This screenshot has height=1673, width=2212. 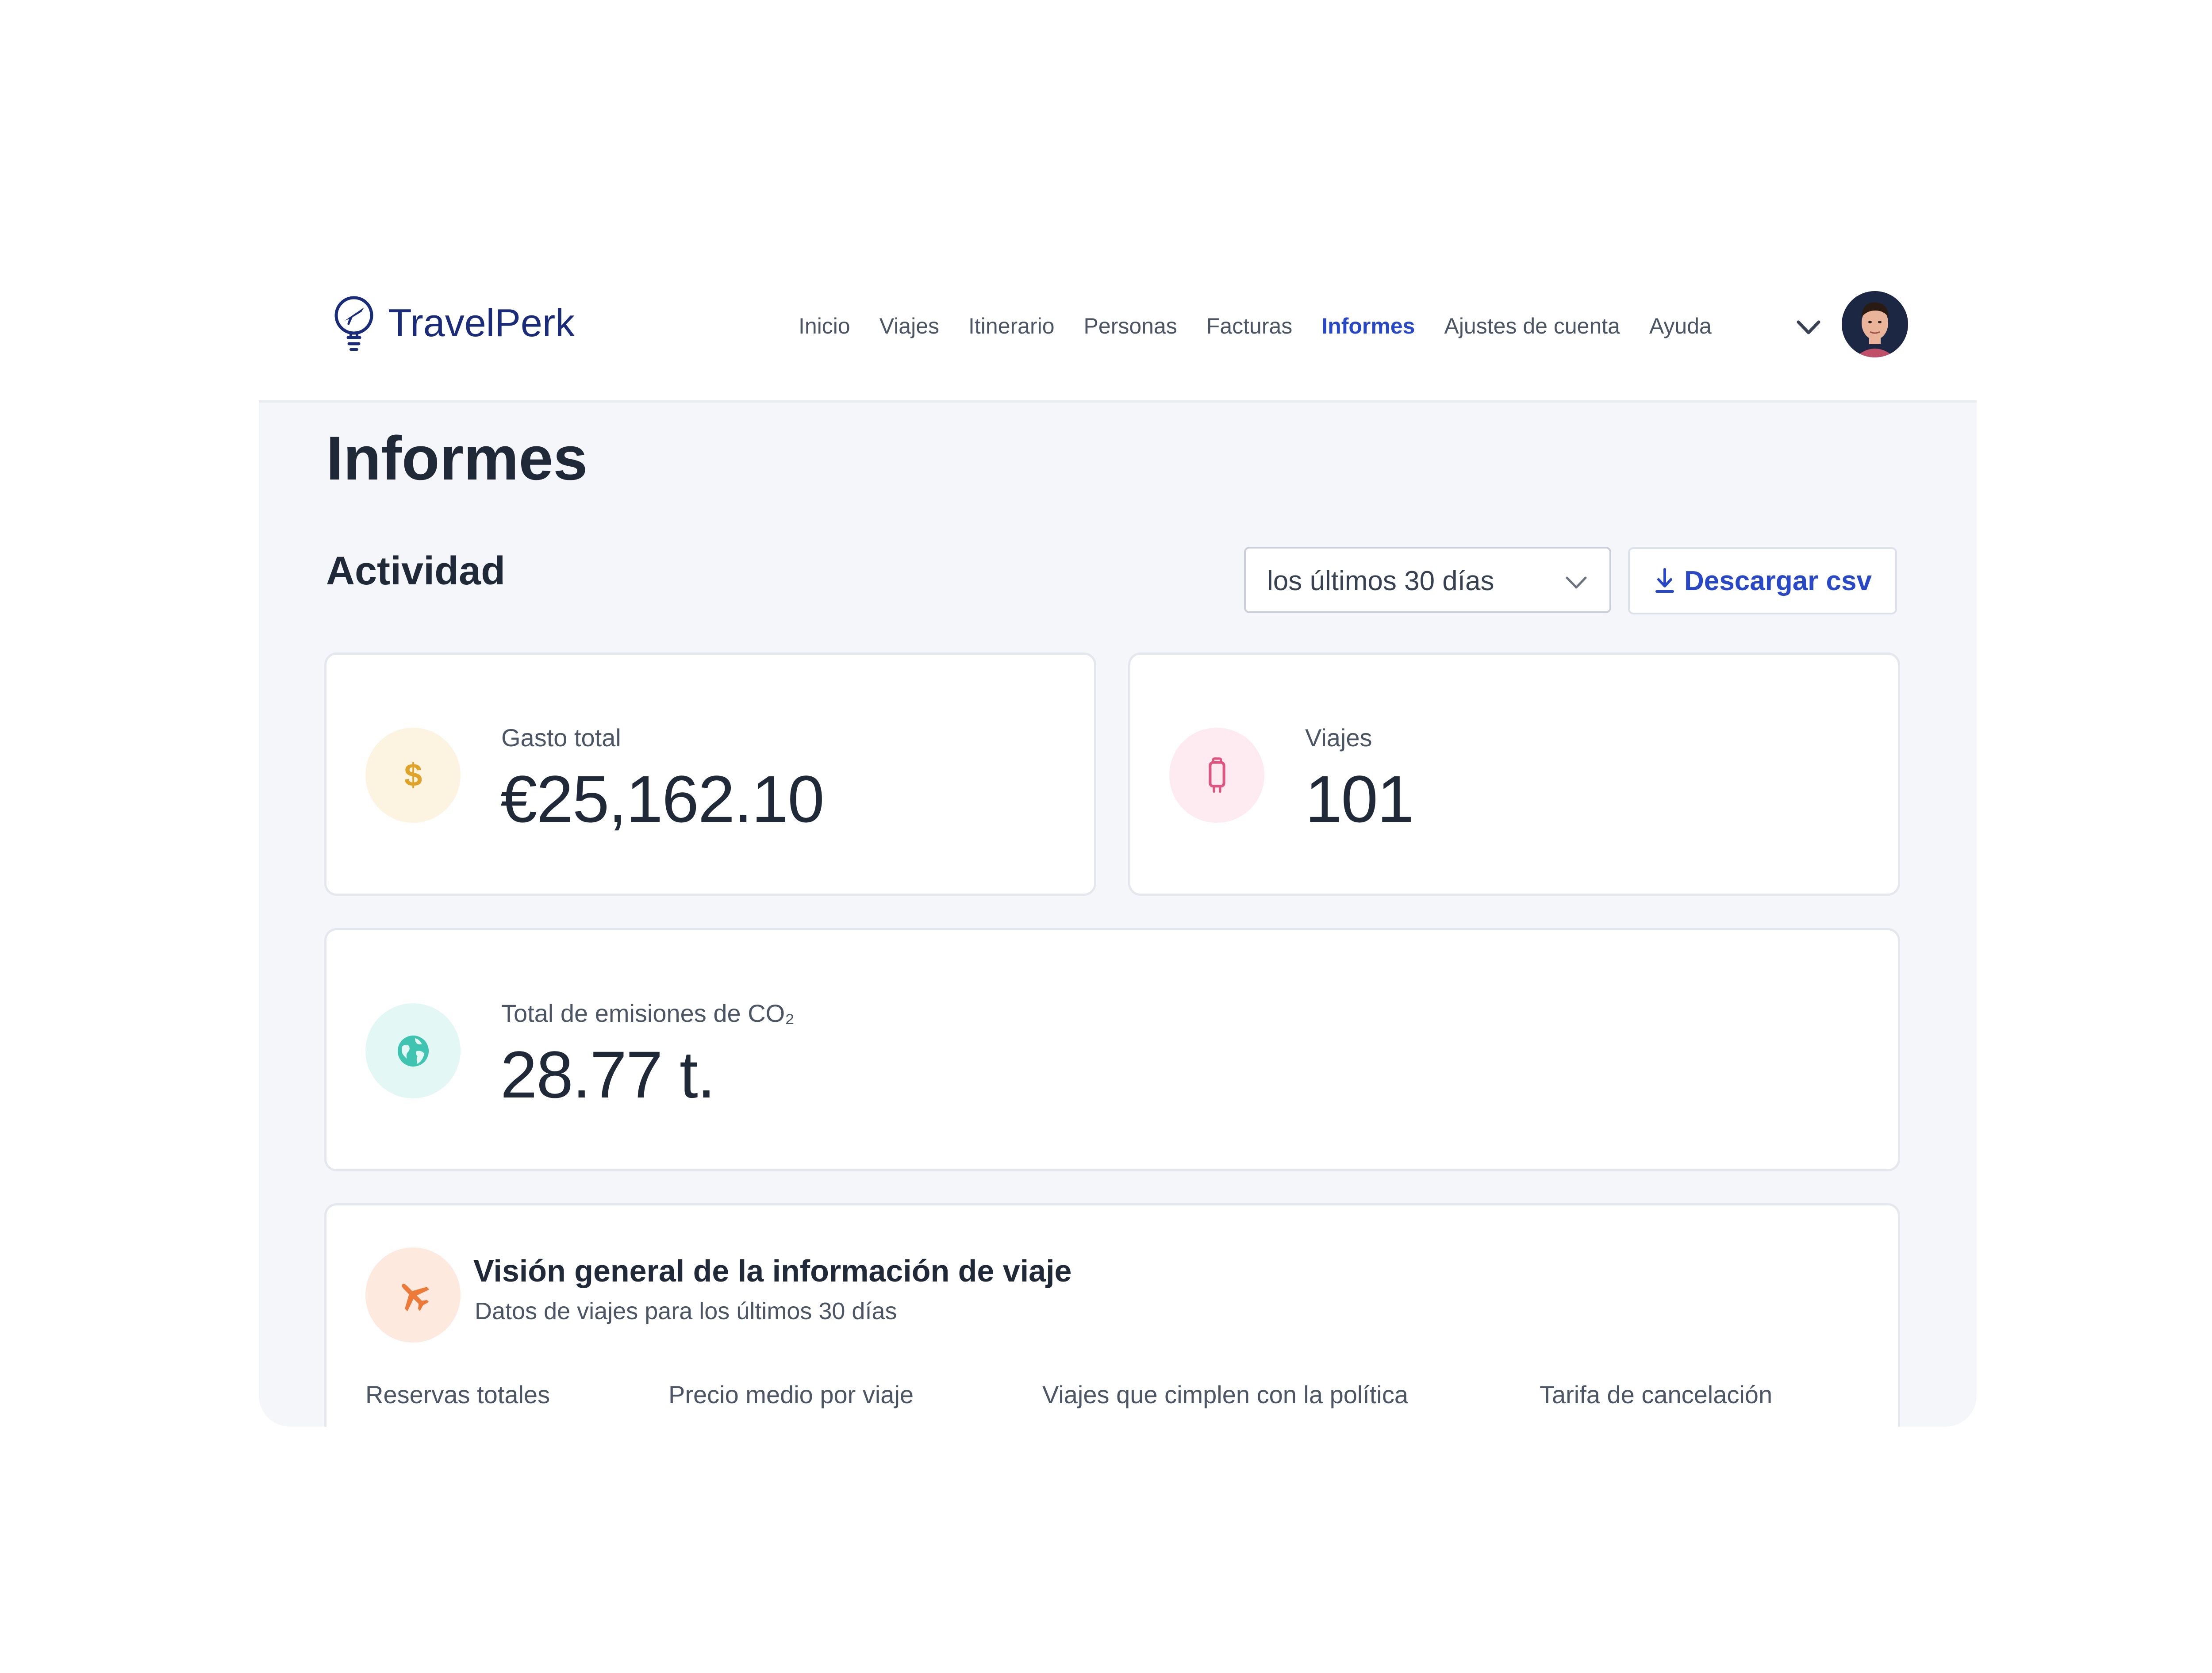 I want to click on brand-logo: TravelPerk, so click(x=453, y=323).